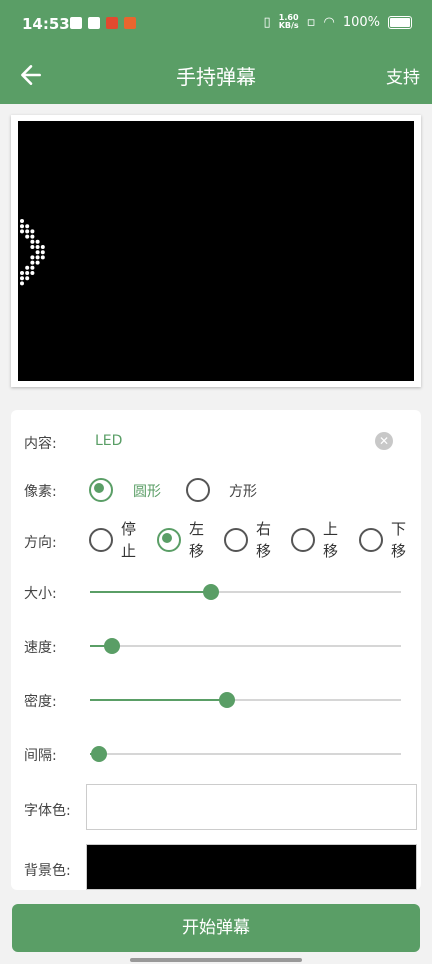 The height and width of the screenshot is (964, 432). I want to click on size-slider-fill, so click(151, 592).